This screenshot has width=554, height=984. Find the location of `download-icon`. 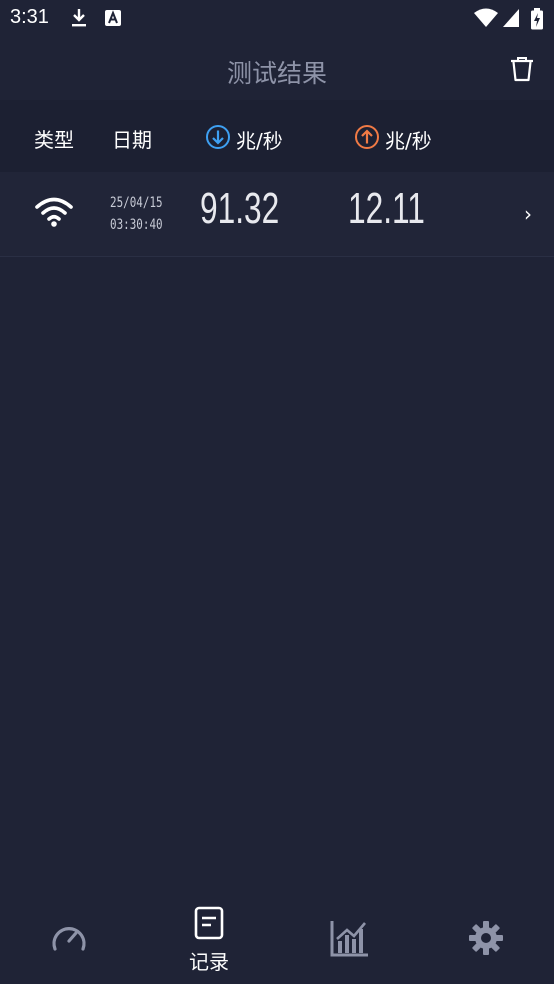

download-icon is located at coordinates (79, 20).